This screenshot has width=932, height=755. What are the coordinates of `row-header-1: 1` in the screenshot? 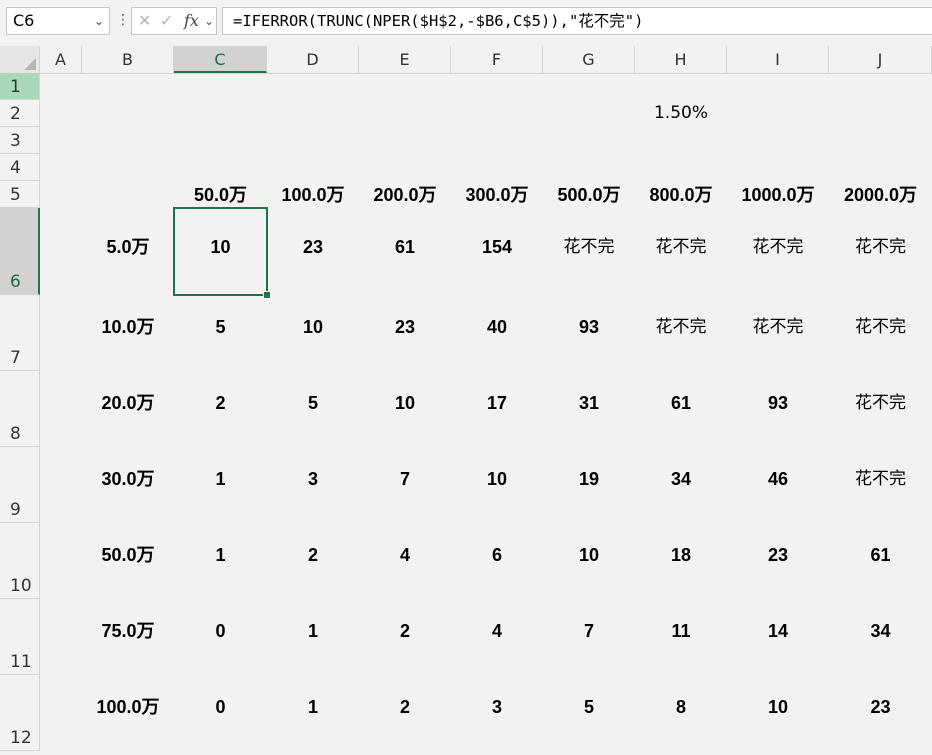 It's located at (20, 86).